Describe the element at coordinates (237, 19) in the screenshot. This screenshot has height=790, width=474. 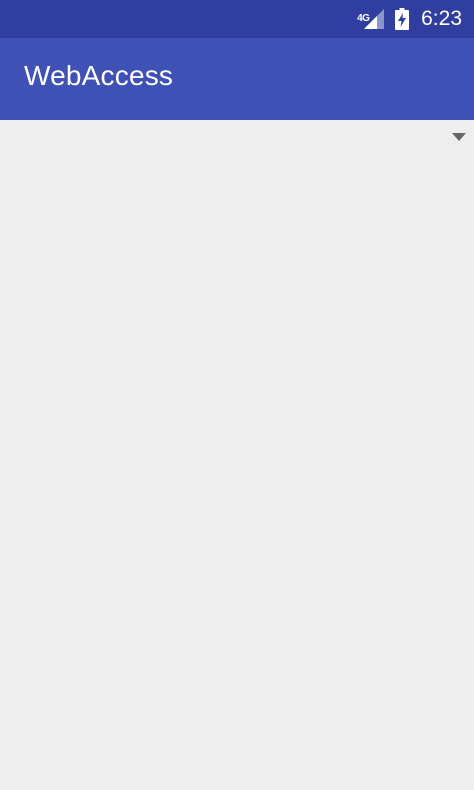
I see `status-bar: 4G 6:23` at that location.